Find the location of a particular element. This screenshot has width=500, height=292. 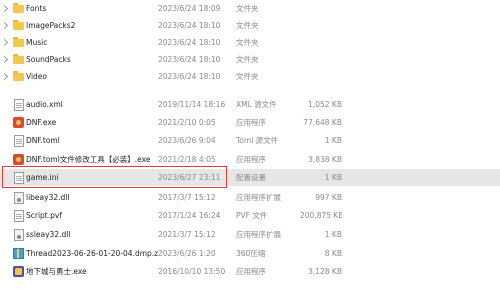

tool-icon is located at coordinates (18, 159).